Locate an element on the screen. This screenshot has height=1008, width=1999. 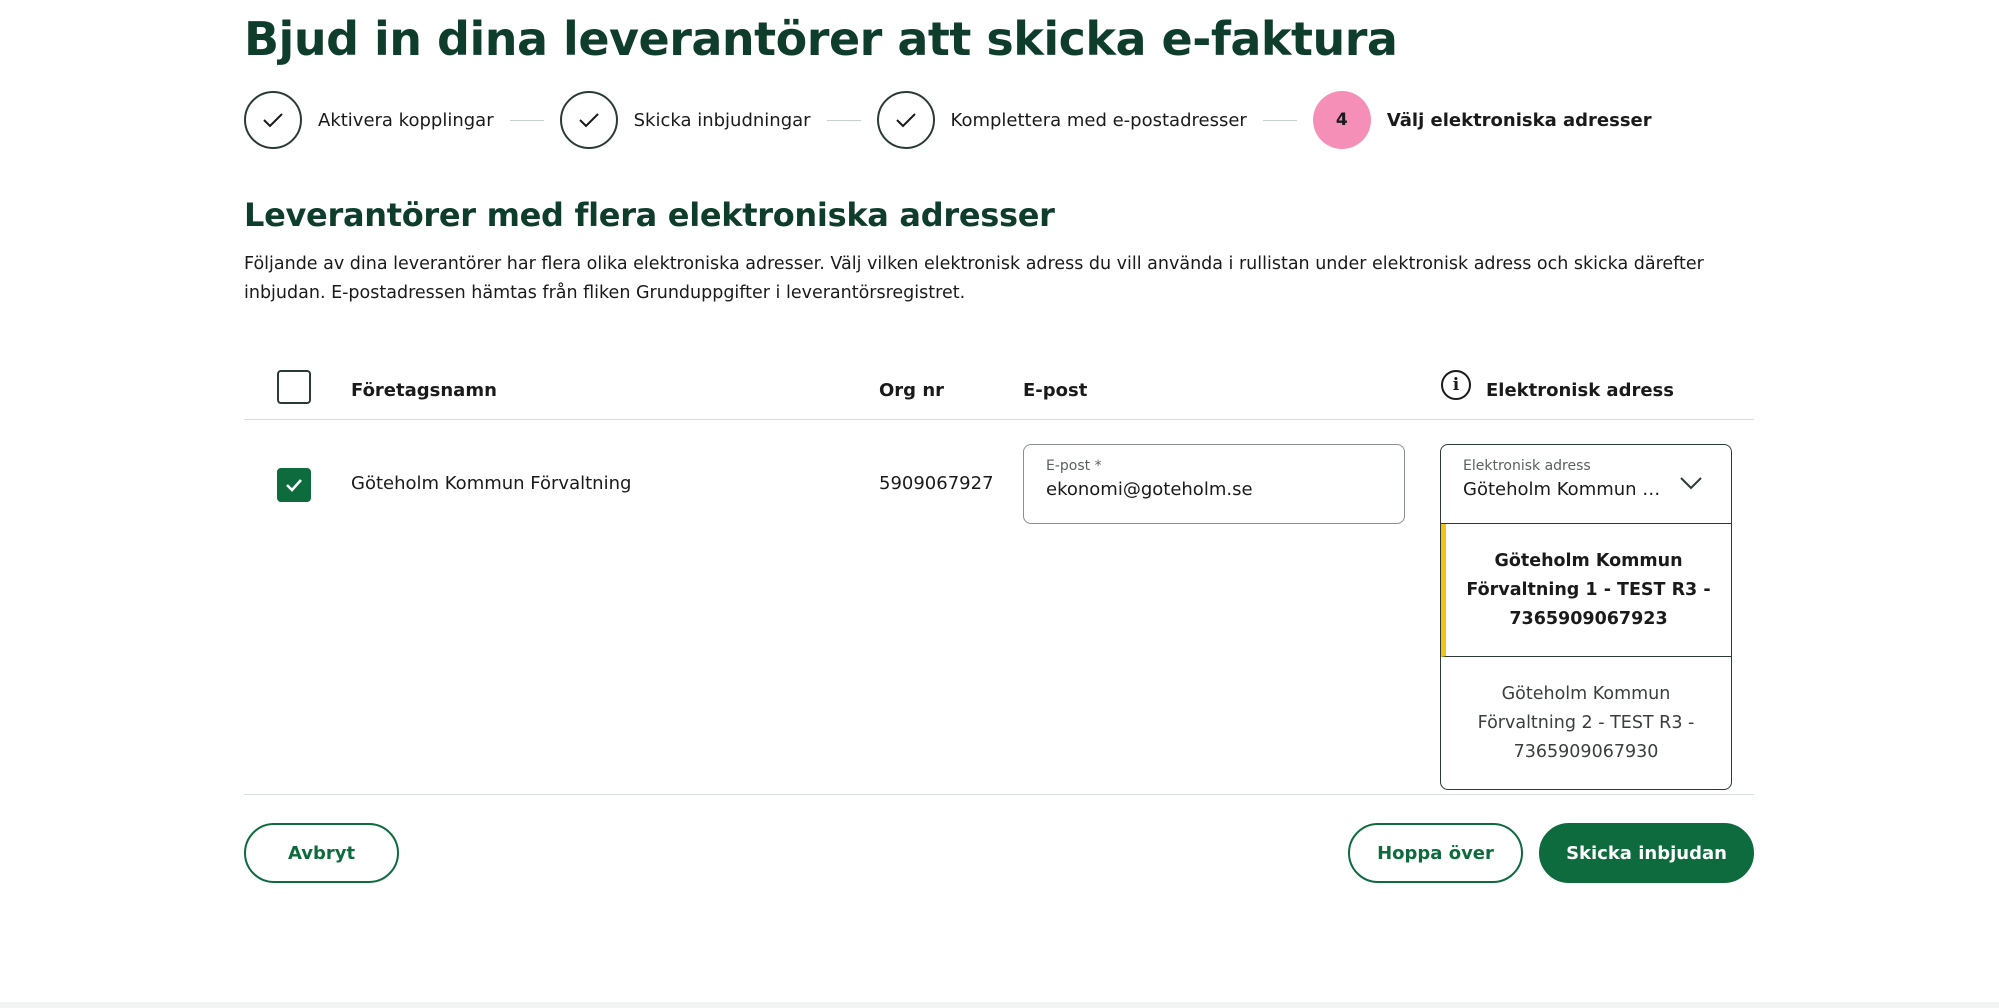
header-company: Företagsnamn is located at coordinates (424, 390).